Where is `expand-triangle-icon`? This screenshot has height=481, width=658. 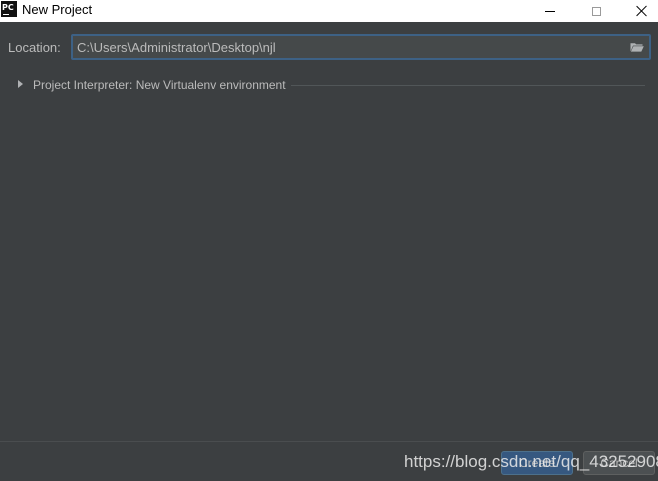
expand-triangle-icon is located at coordinates (20, 84).